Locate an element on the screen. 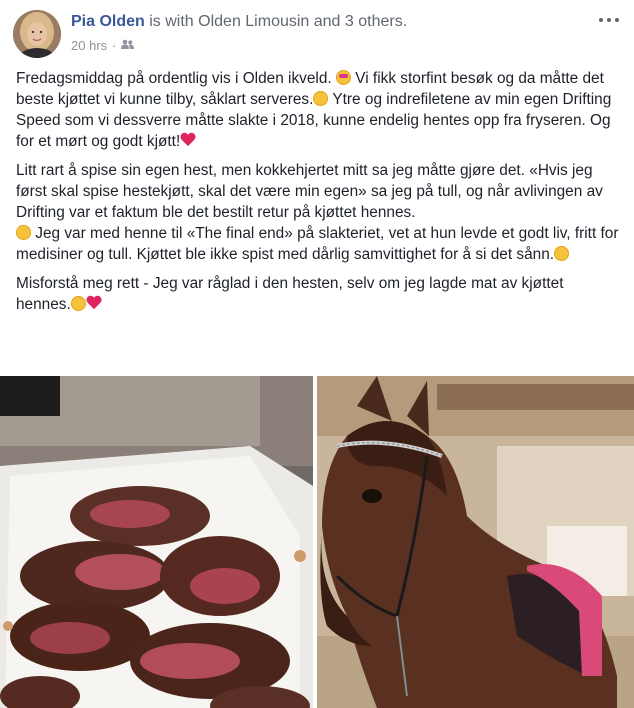  and-text: and is located at coordinates (327, 21).